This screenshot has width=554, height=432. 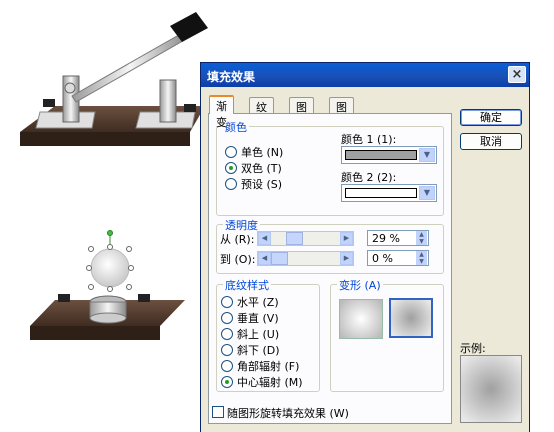 I want to click on radio-two-colors-circle, so click(x=231, y=168).